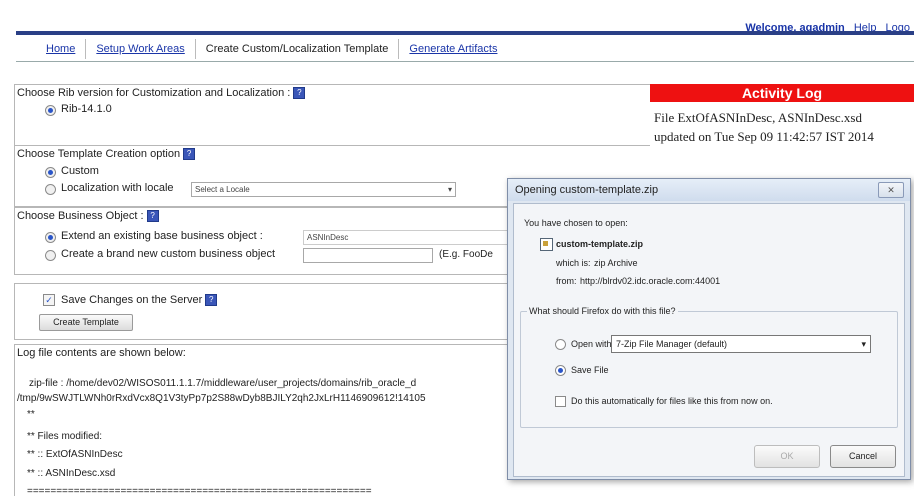 Image resolution: width=914 pixels, height=496 pixels. What do you see at coordinates (591, 344) in the screenshot?
I see `open-with-label: Open with` at bounding box center [591, 344].